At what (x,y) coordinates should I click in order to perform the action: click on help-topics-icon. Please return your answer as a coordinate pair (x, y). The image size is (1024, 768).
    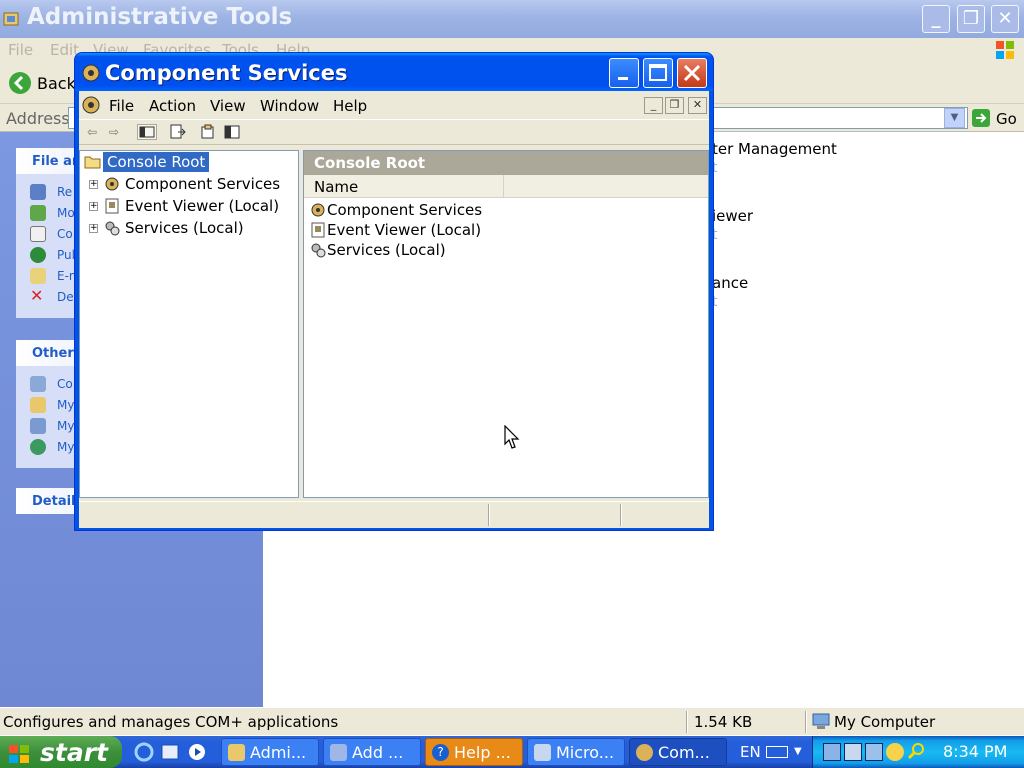
    Looking at the image, I should click on (232, 132).